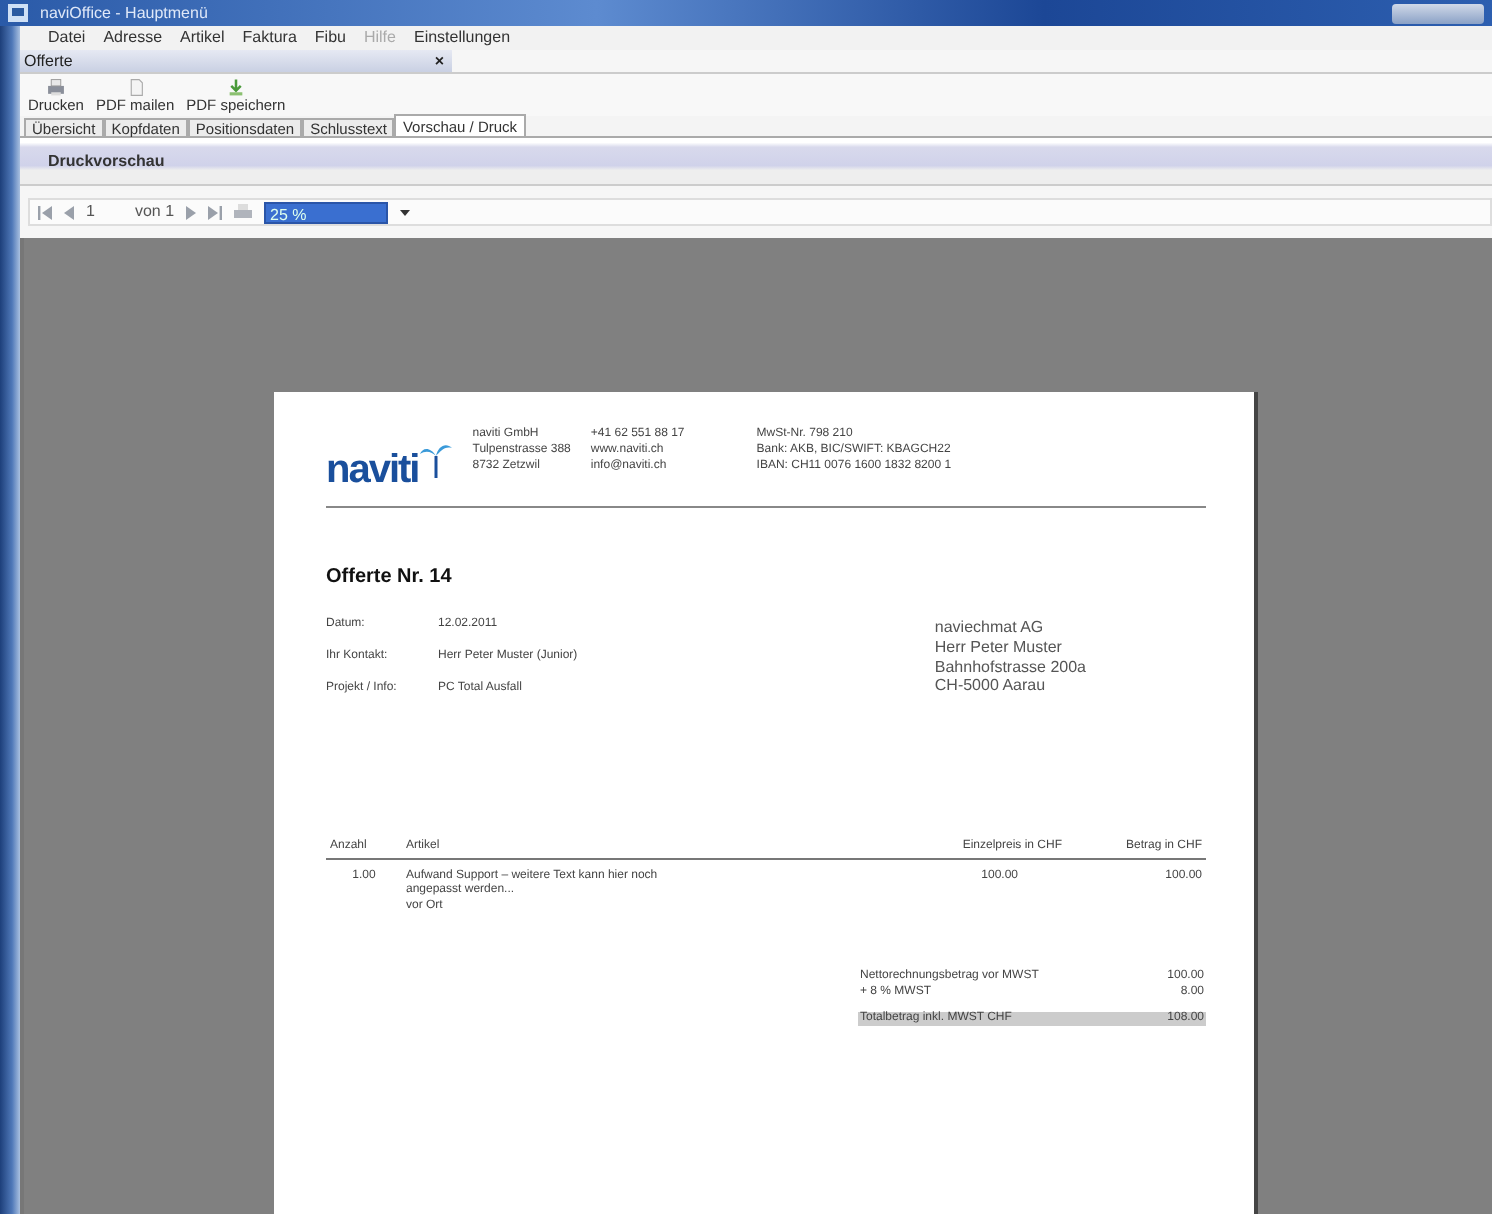 This screenshot has width=1492, height=1214. Describe the element at coordinates (1010, 667) in the screenshot. I see `address-line: Bahnhofstrasse 200a` at that location.